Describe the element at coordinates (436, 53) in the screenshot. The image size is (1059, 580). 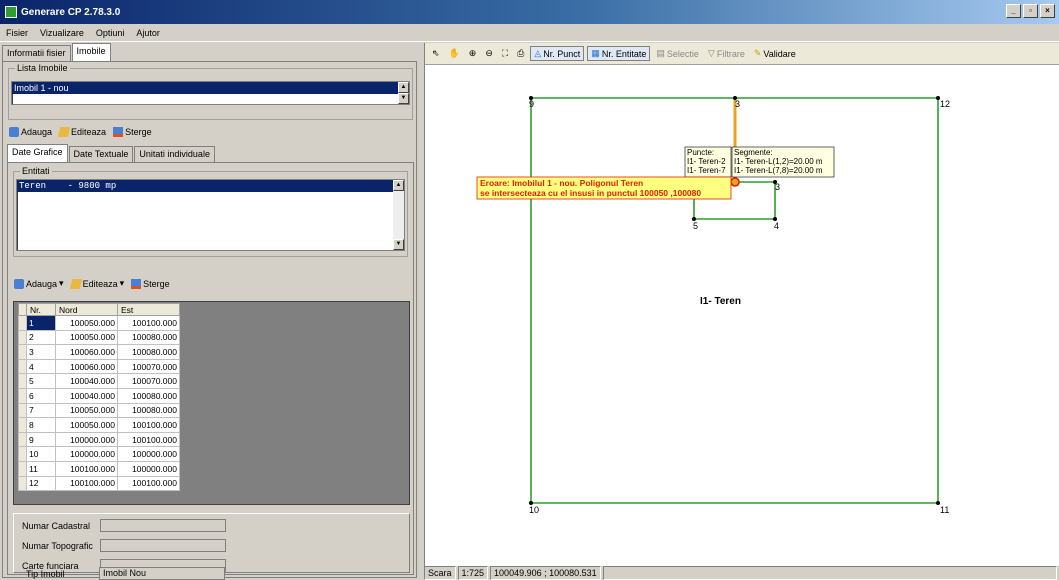
I see `select-pointer-button: ⇖` at that location.